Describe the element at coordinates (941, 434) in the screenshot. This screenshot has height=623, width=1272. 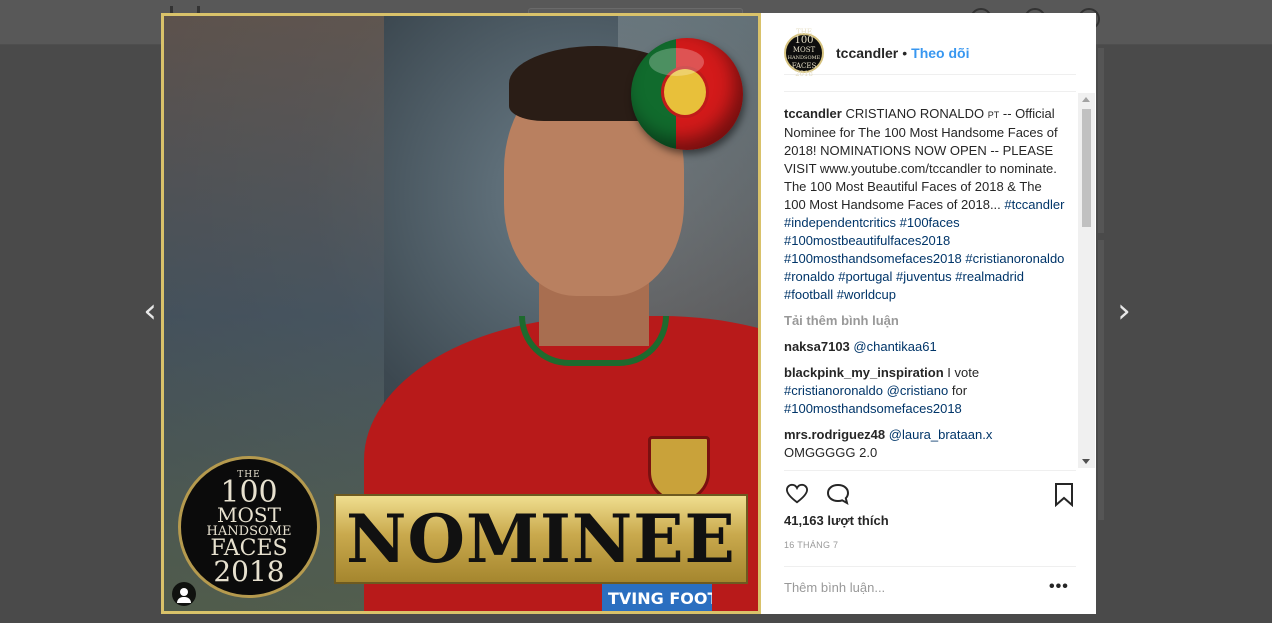
I see `comment-mention: @laura_brataan.x` at that location.